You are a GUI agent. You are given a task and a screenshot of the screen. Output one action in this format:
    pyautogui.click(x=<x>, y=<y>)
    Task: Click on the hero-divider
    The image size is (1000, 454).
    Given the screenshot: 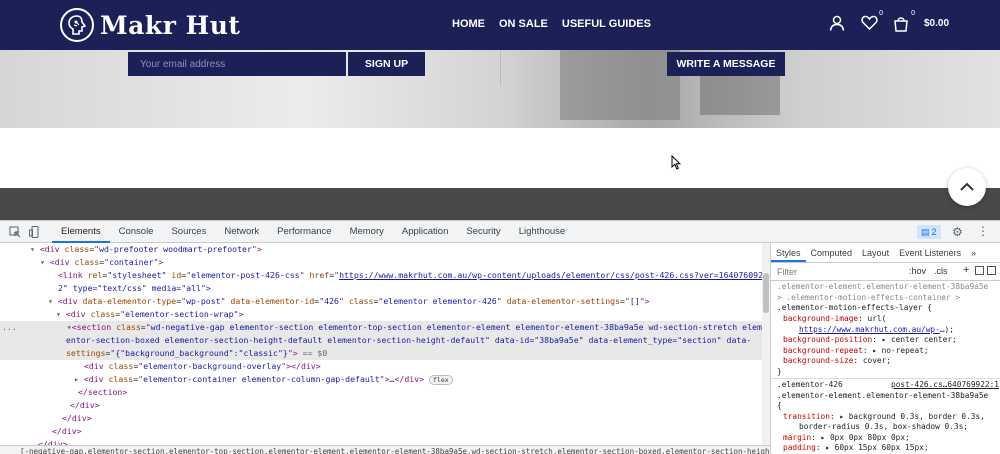 What is the action you would take?
    pyautogui.click(x=500, y=68)
    